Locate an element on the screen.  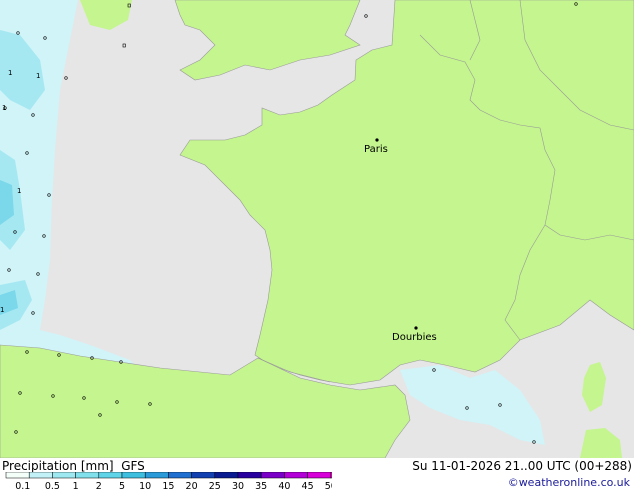
forecast-datetime: Su 11-01-2026 21..00 UTC (00+288) is located at coordinates (522, 466).